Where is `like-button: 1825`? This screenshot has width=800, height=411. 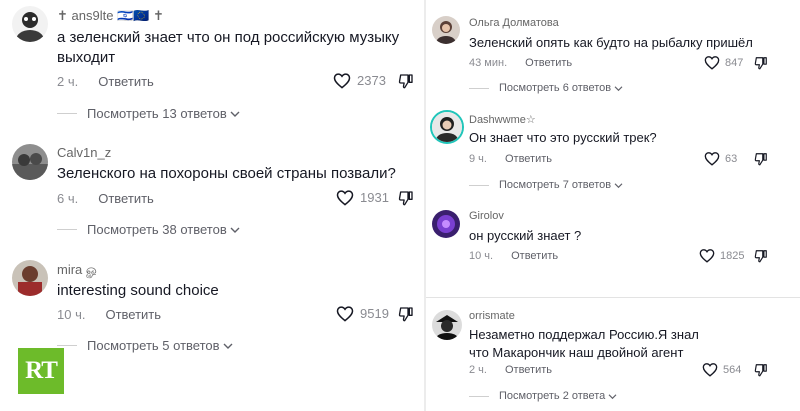
like-button: 1825 is located at coordinates (721, 255).